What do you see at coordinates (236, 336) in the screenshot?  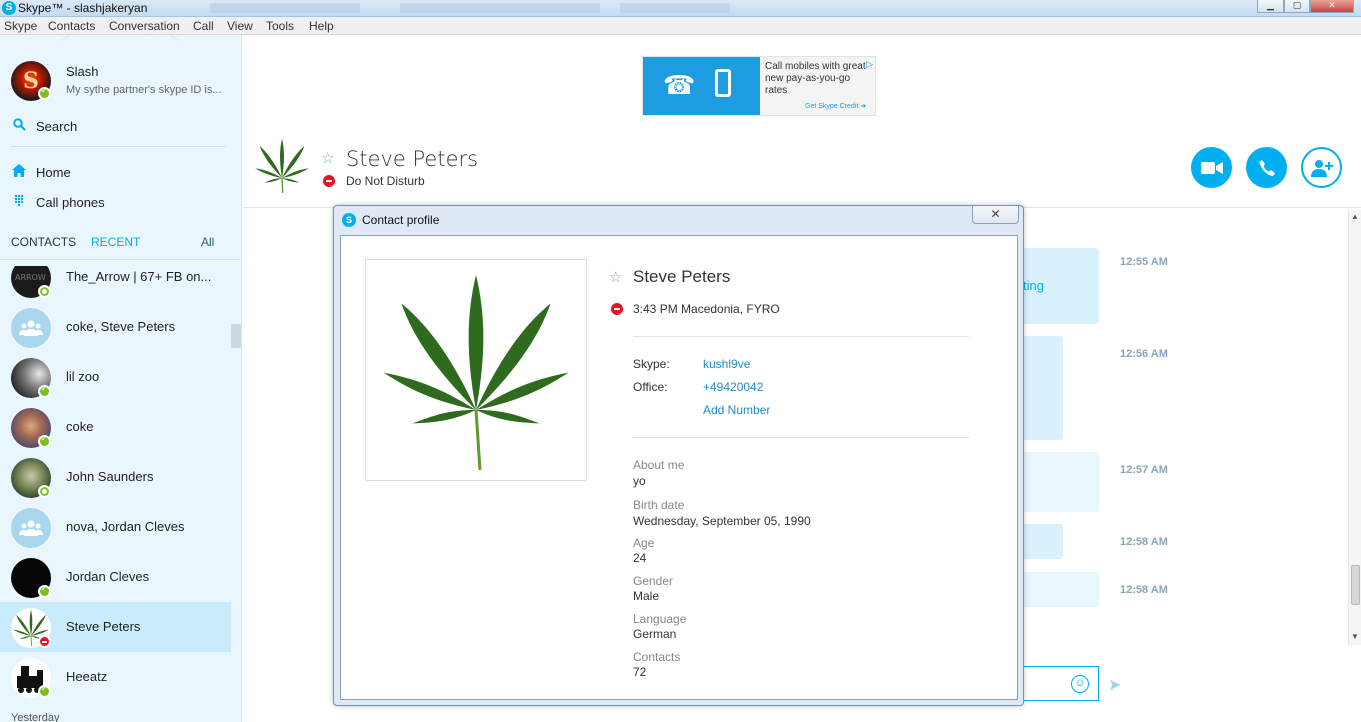 I see `sidebar-scrollbar` at bounding box center [236, 336].